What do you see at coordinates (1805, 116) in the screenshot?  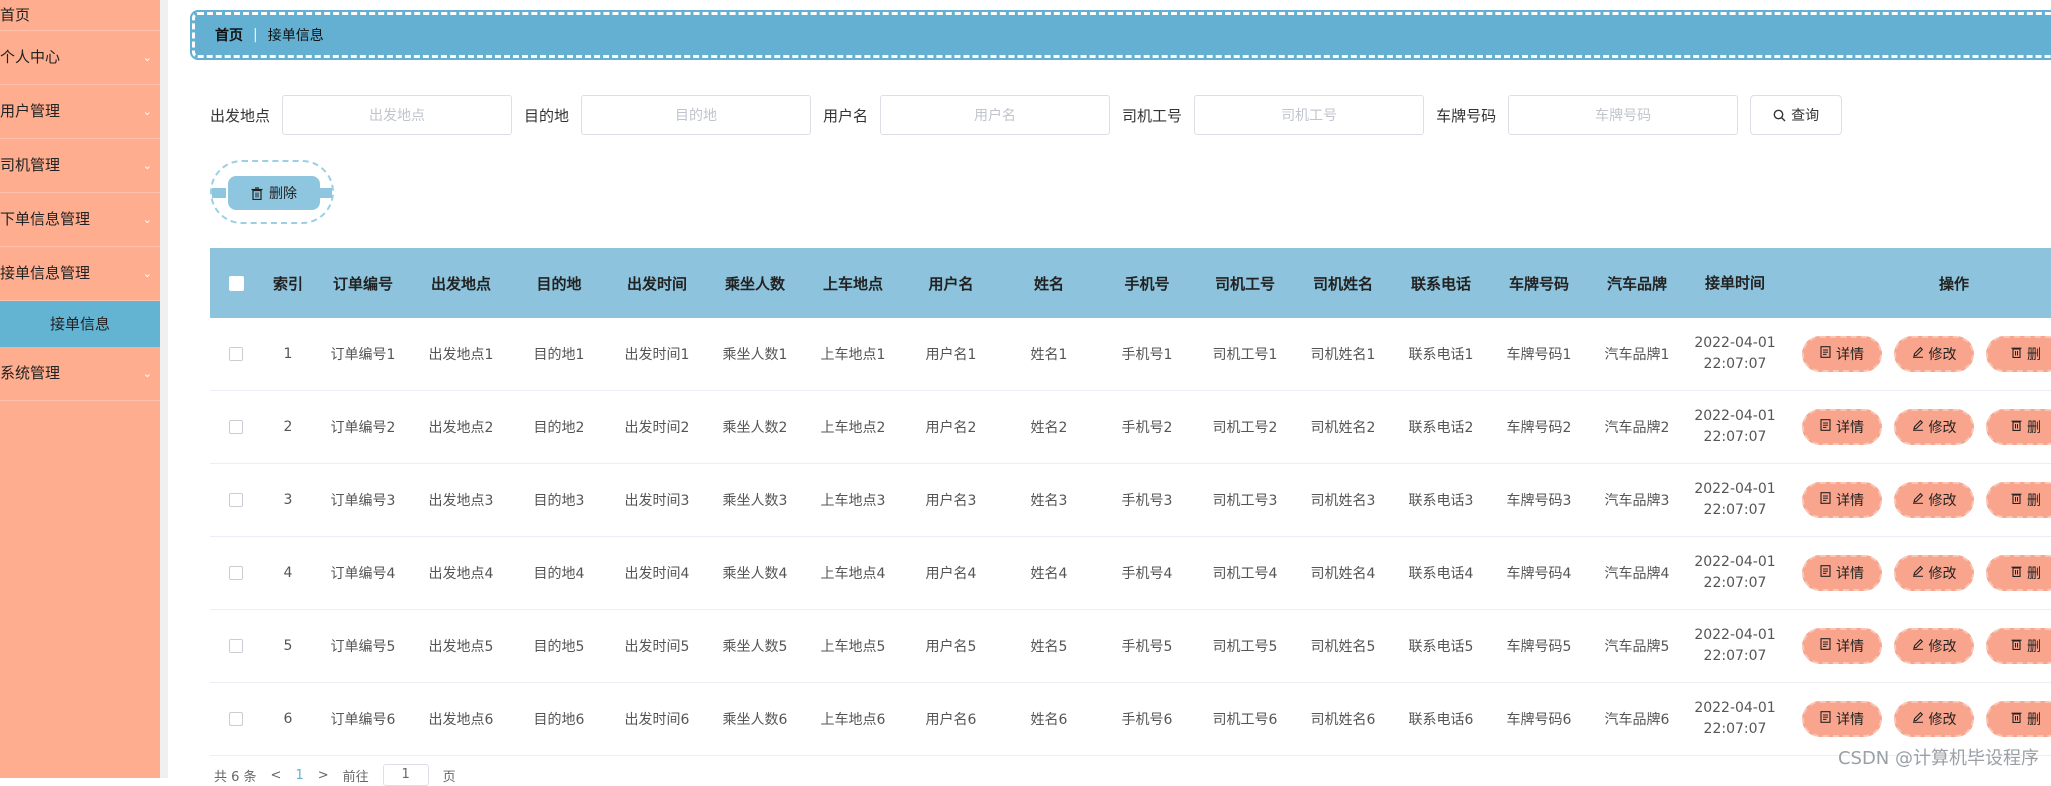 I see `search-button-label: 查询` at bounding box center [1805, 116].